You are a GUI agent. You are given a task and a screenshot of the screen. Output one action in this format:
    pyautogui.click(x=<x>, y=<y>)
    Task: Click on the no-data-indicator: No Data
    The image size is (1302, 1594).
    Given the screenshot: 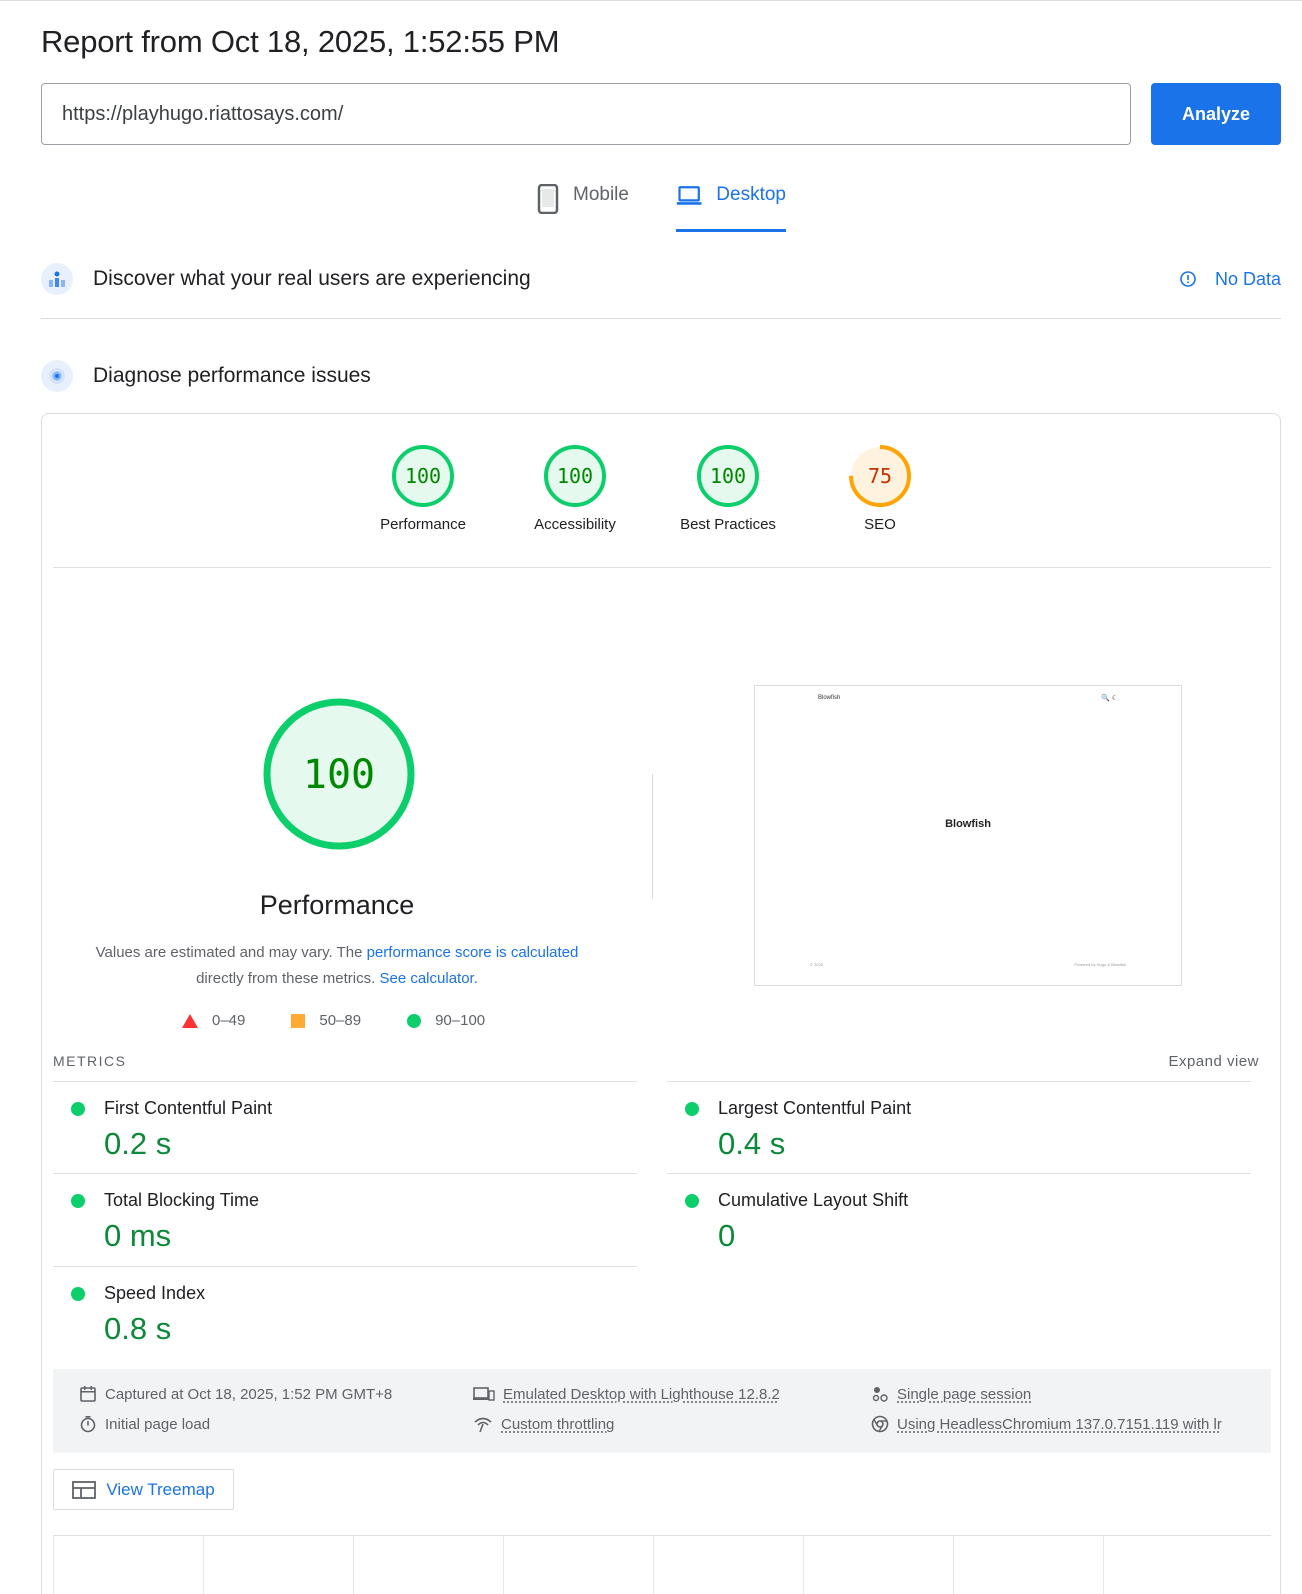 What is the action you would take?
    pyautogui.click(x=1230, y=279)
    